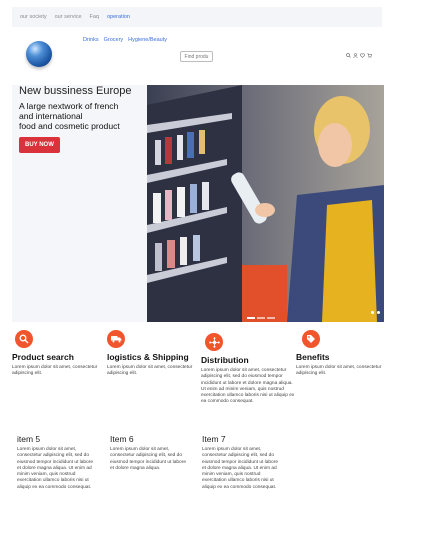 The width and height of the screenshot is (433, 534). I want to click on feature-title: logistics & Shipping, so click(148, 357).